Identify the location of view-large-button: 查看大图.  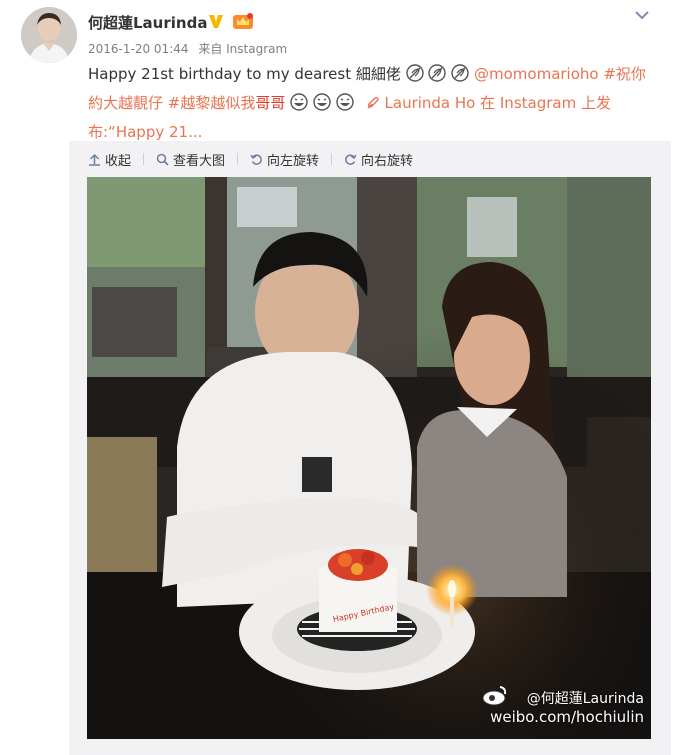
(190, 159).